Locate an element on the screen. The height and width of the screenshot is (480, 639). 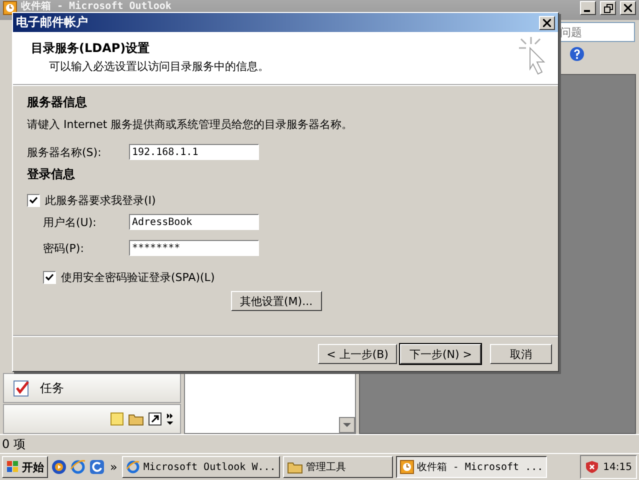
field-label: 服务器名称(S): is located at coordinates (64, 152).